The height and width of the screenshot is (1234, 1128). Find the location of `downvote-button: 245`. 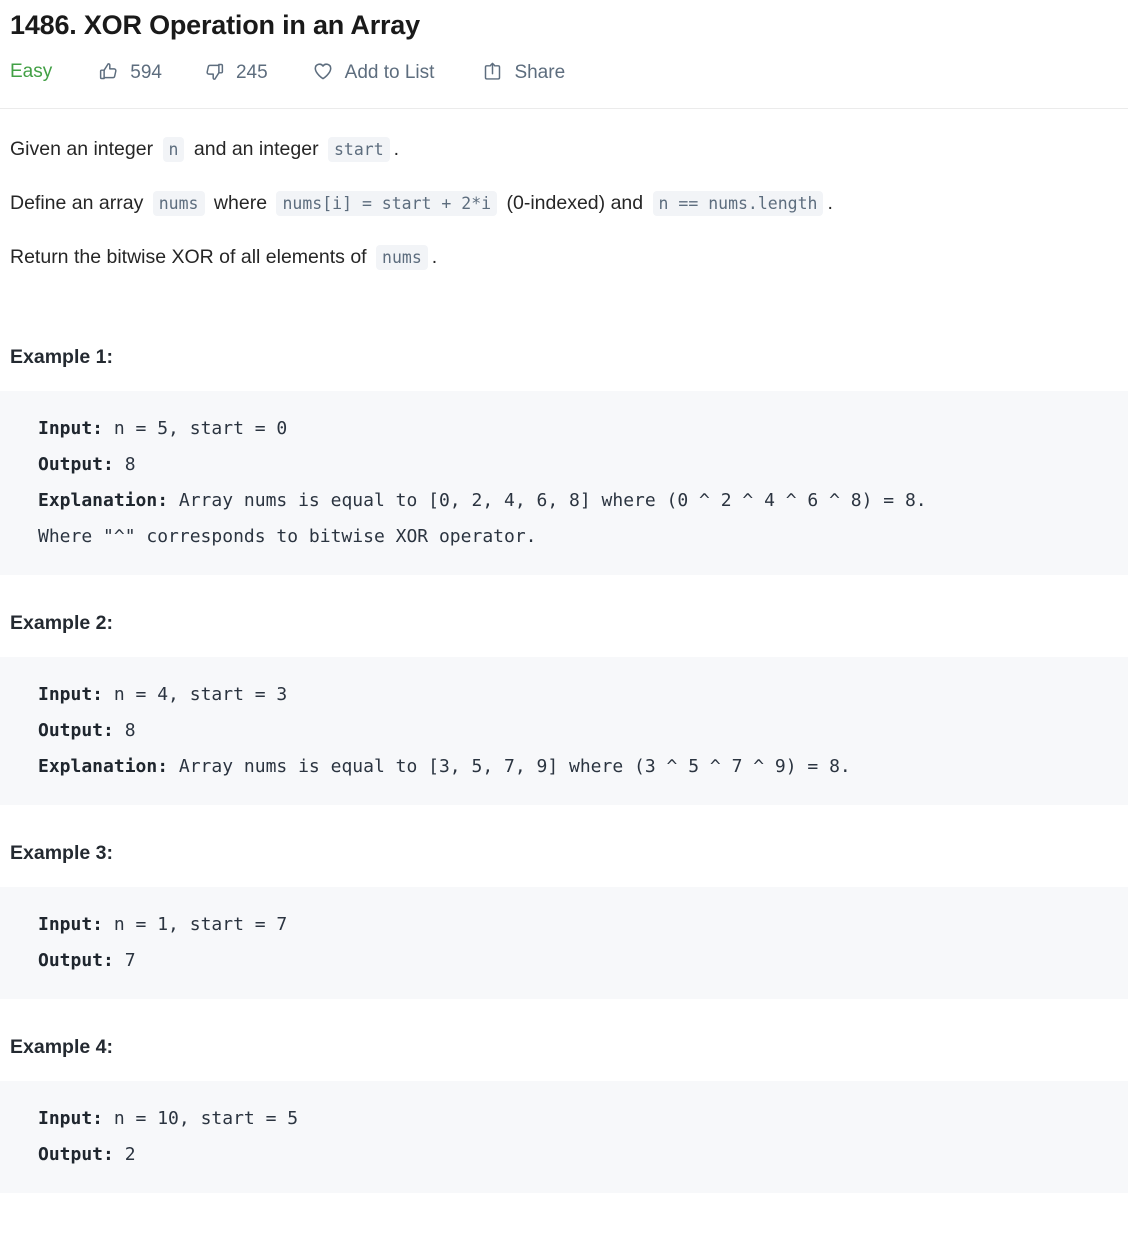

downvote-button: 245 is located at coordinates (236, 71).